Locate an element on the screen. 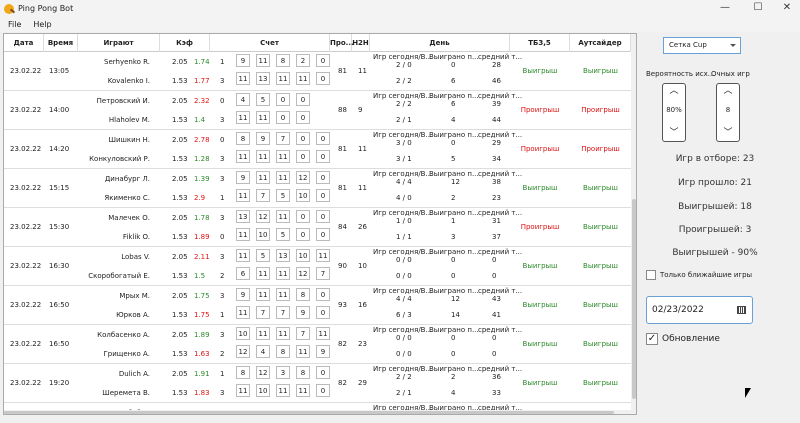  day-row2-avg: 44 is located at coordinates (496, 120).